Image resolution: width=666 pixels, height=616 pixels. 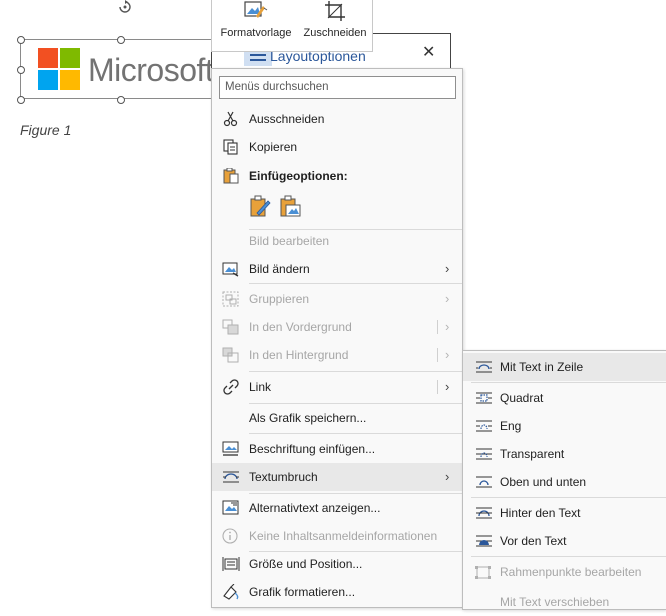 What do you see at coordinates (231, 564) in the screenshot?
I see `size-position-icon` at bounding box center [231, 564].